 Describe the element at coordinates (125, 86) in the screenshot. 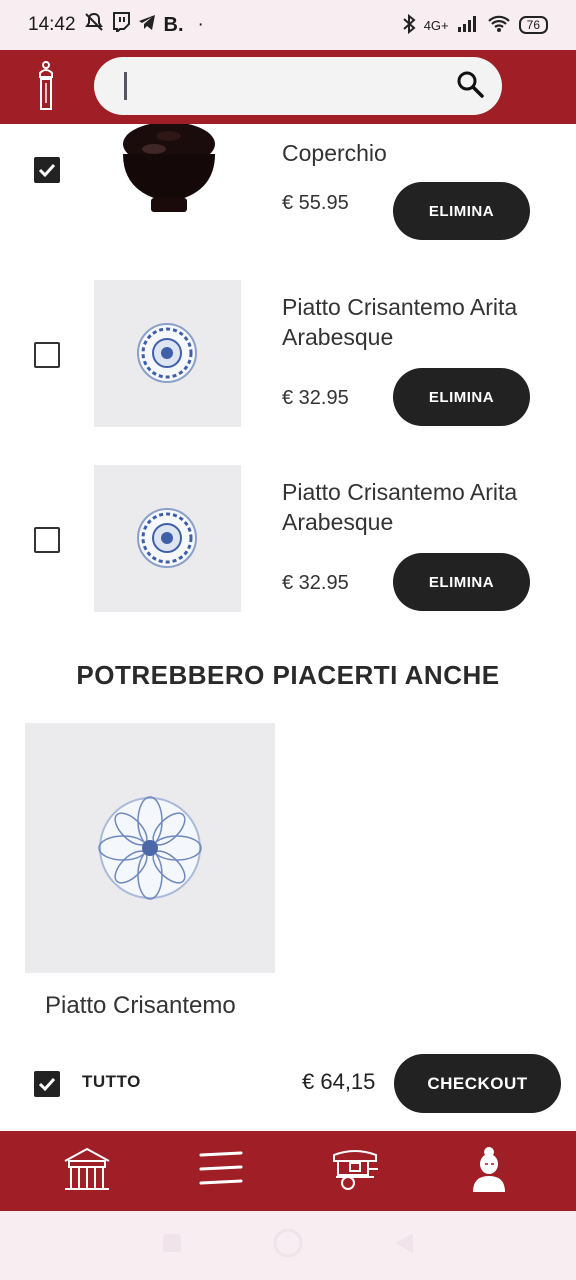

I see `text-cursor` at that location.